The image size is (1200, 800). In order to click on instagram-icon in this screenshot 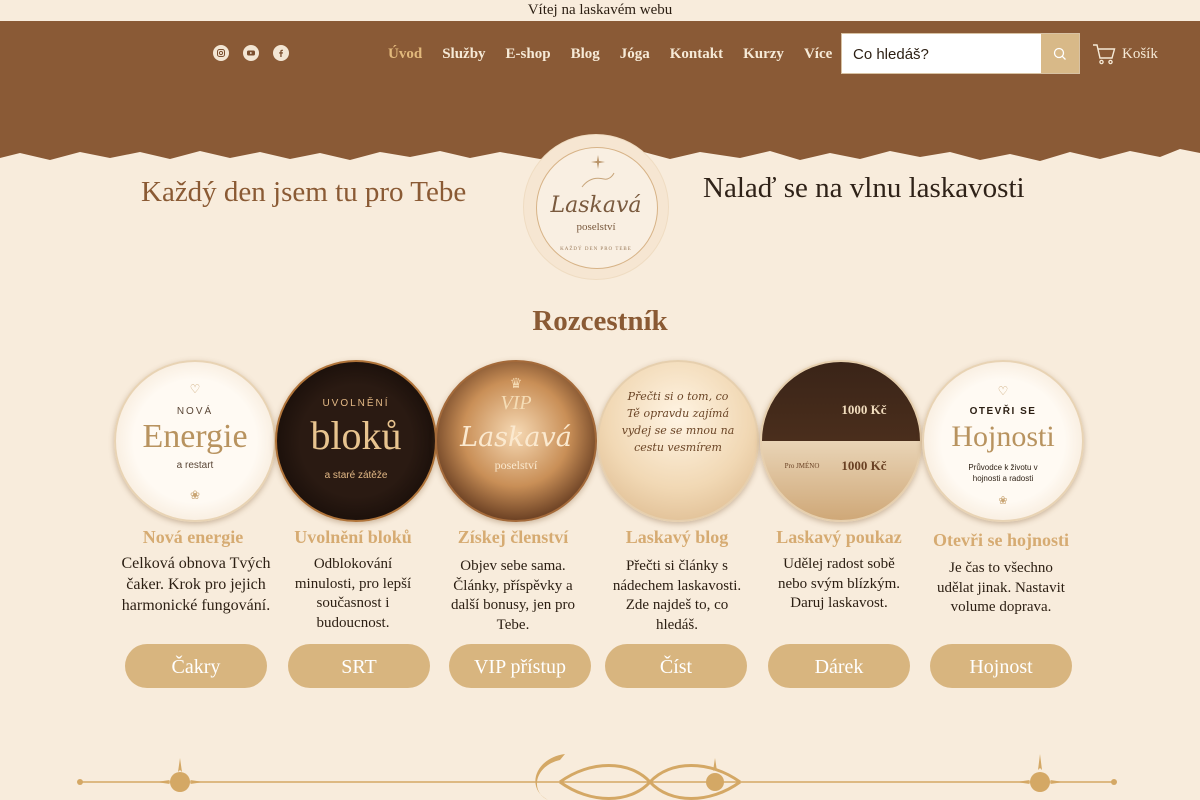, I will do `click(221, 53)`.